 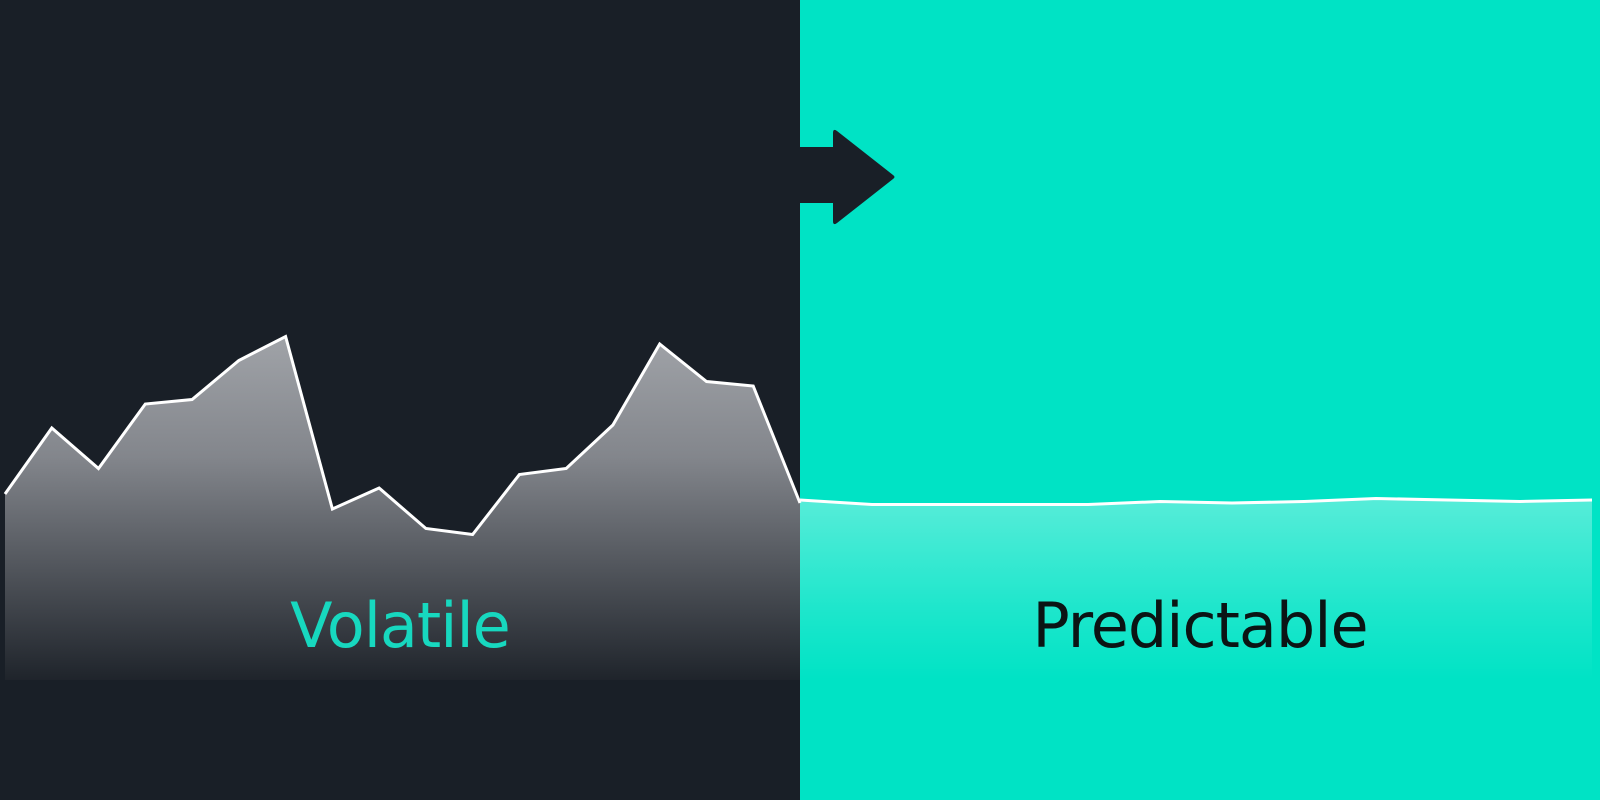 I want to click on arrow-right-icon, so click(x=846, y=177).